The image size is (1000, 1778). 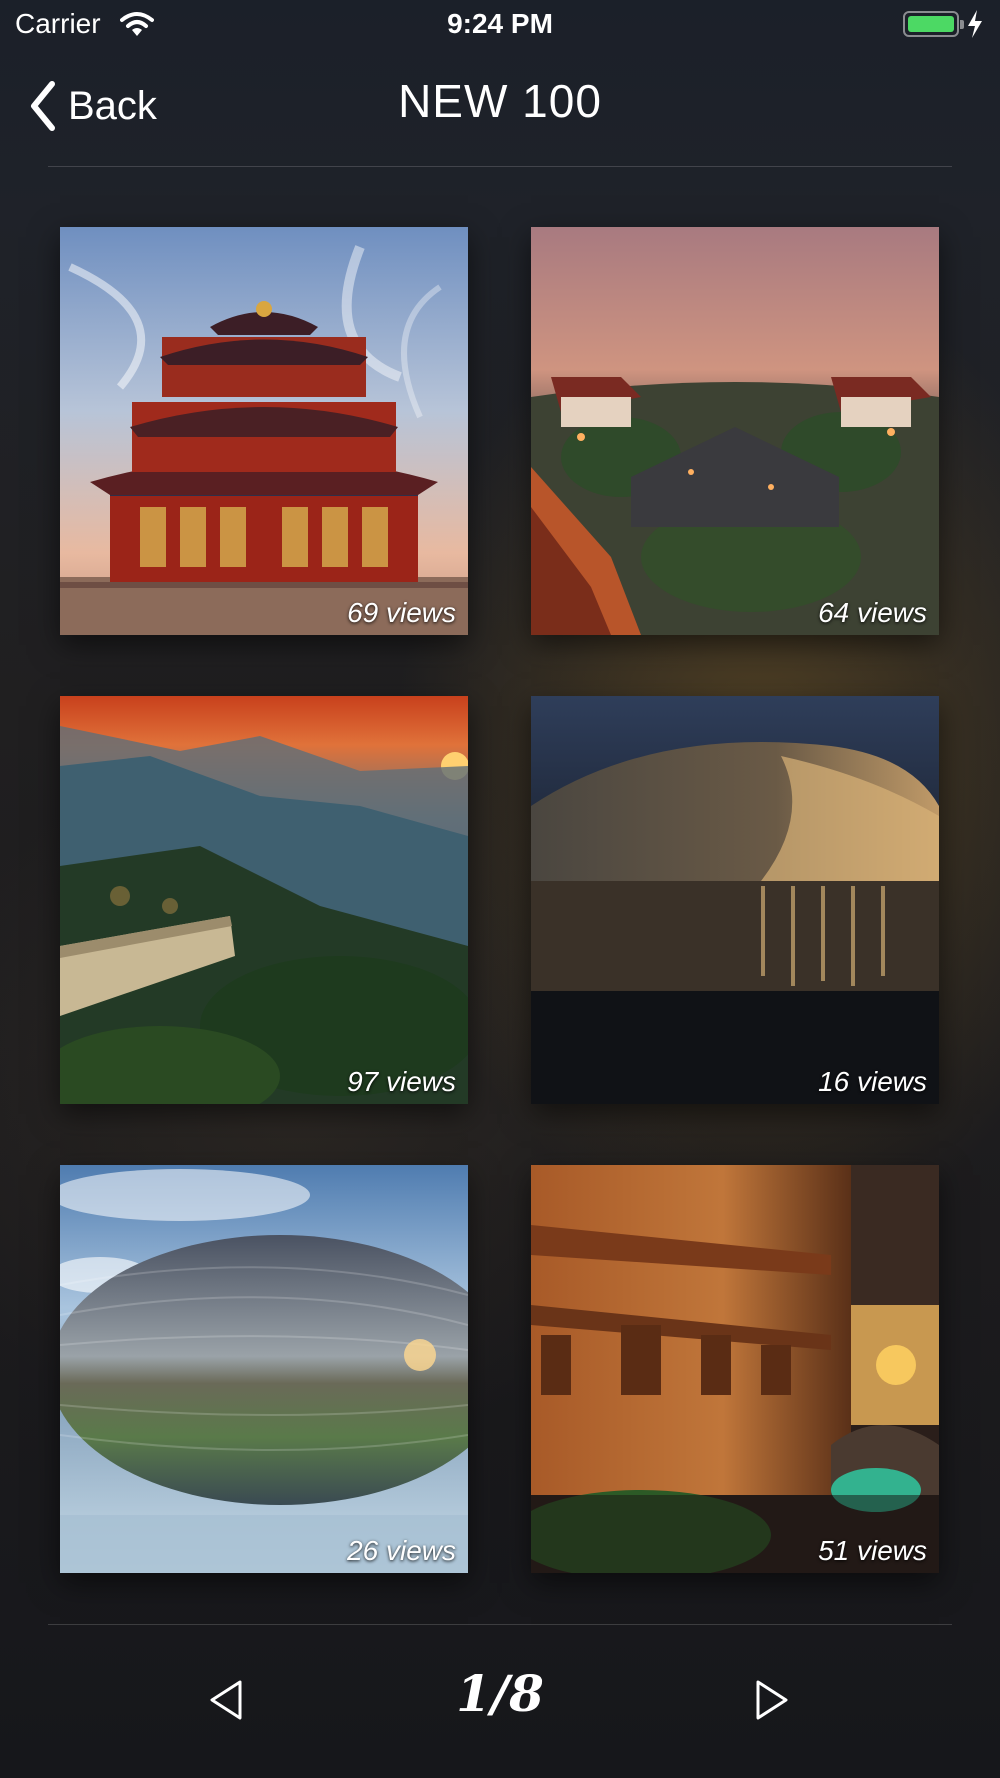 What do you see at coordinates (975, 24) in the screenshot?
I see `charging-bolt-icon` at bounding box center [975, 24].